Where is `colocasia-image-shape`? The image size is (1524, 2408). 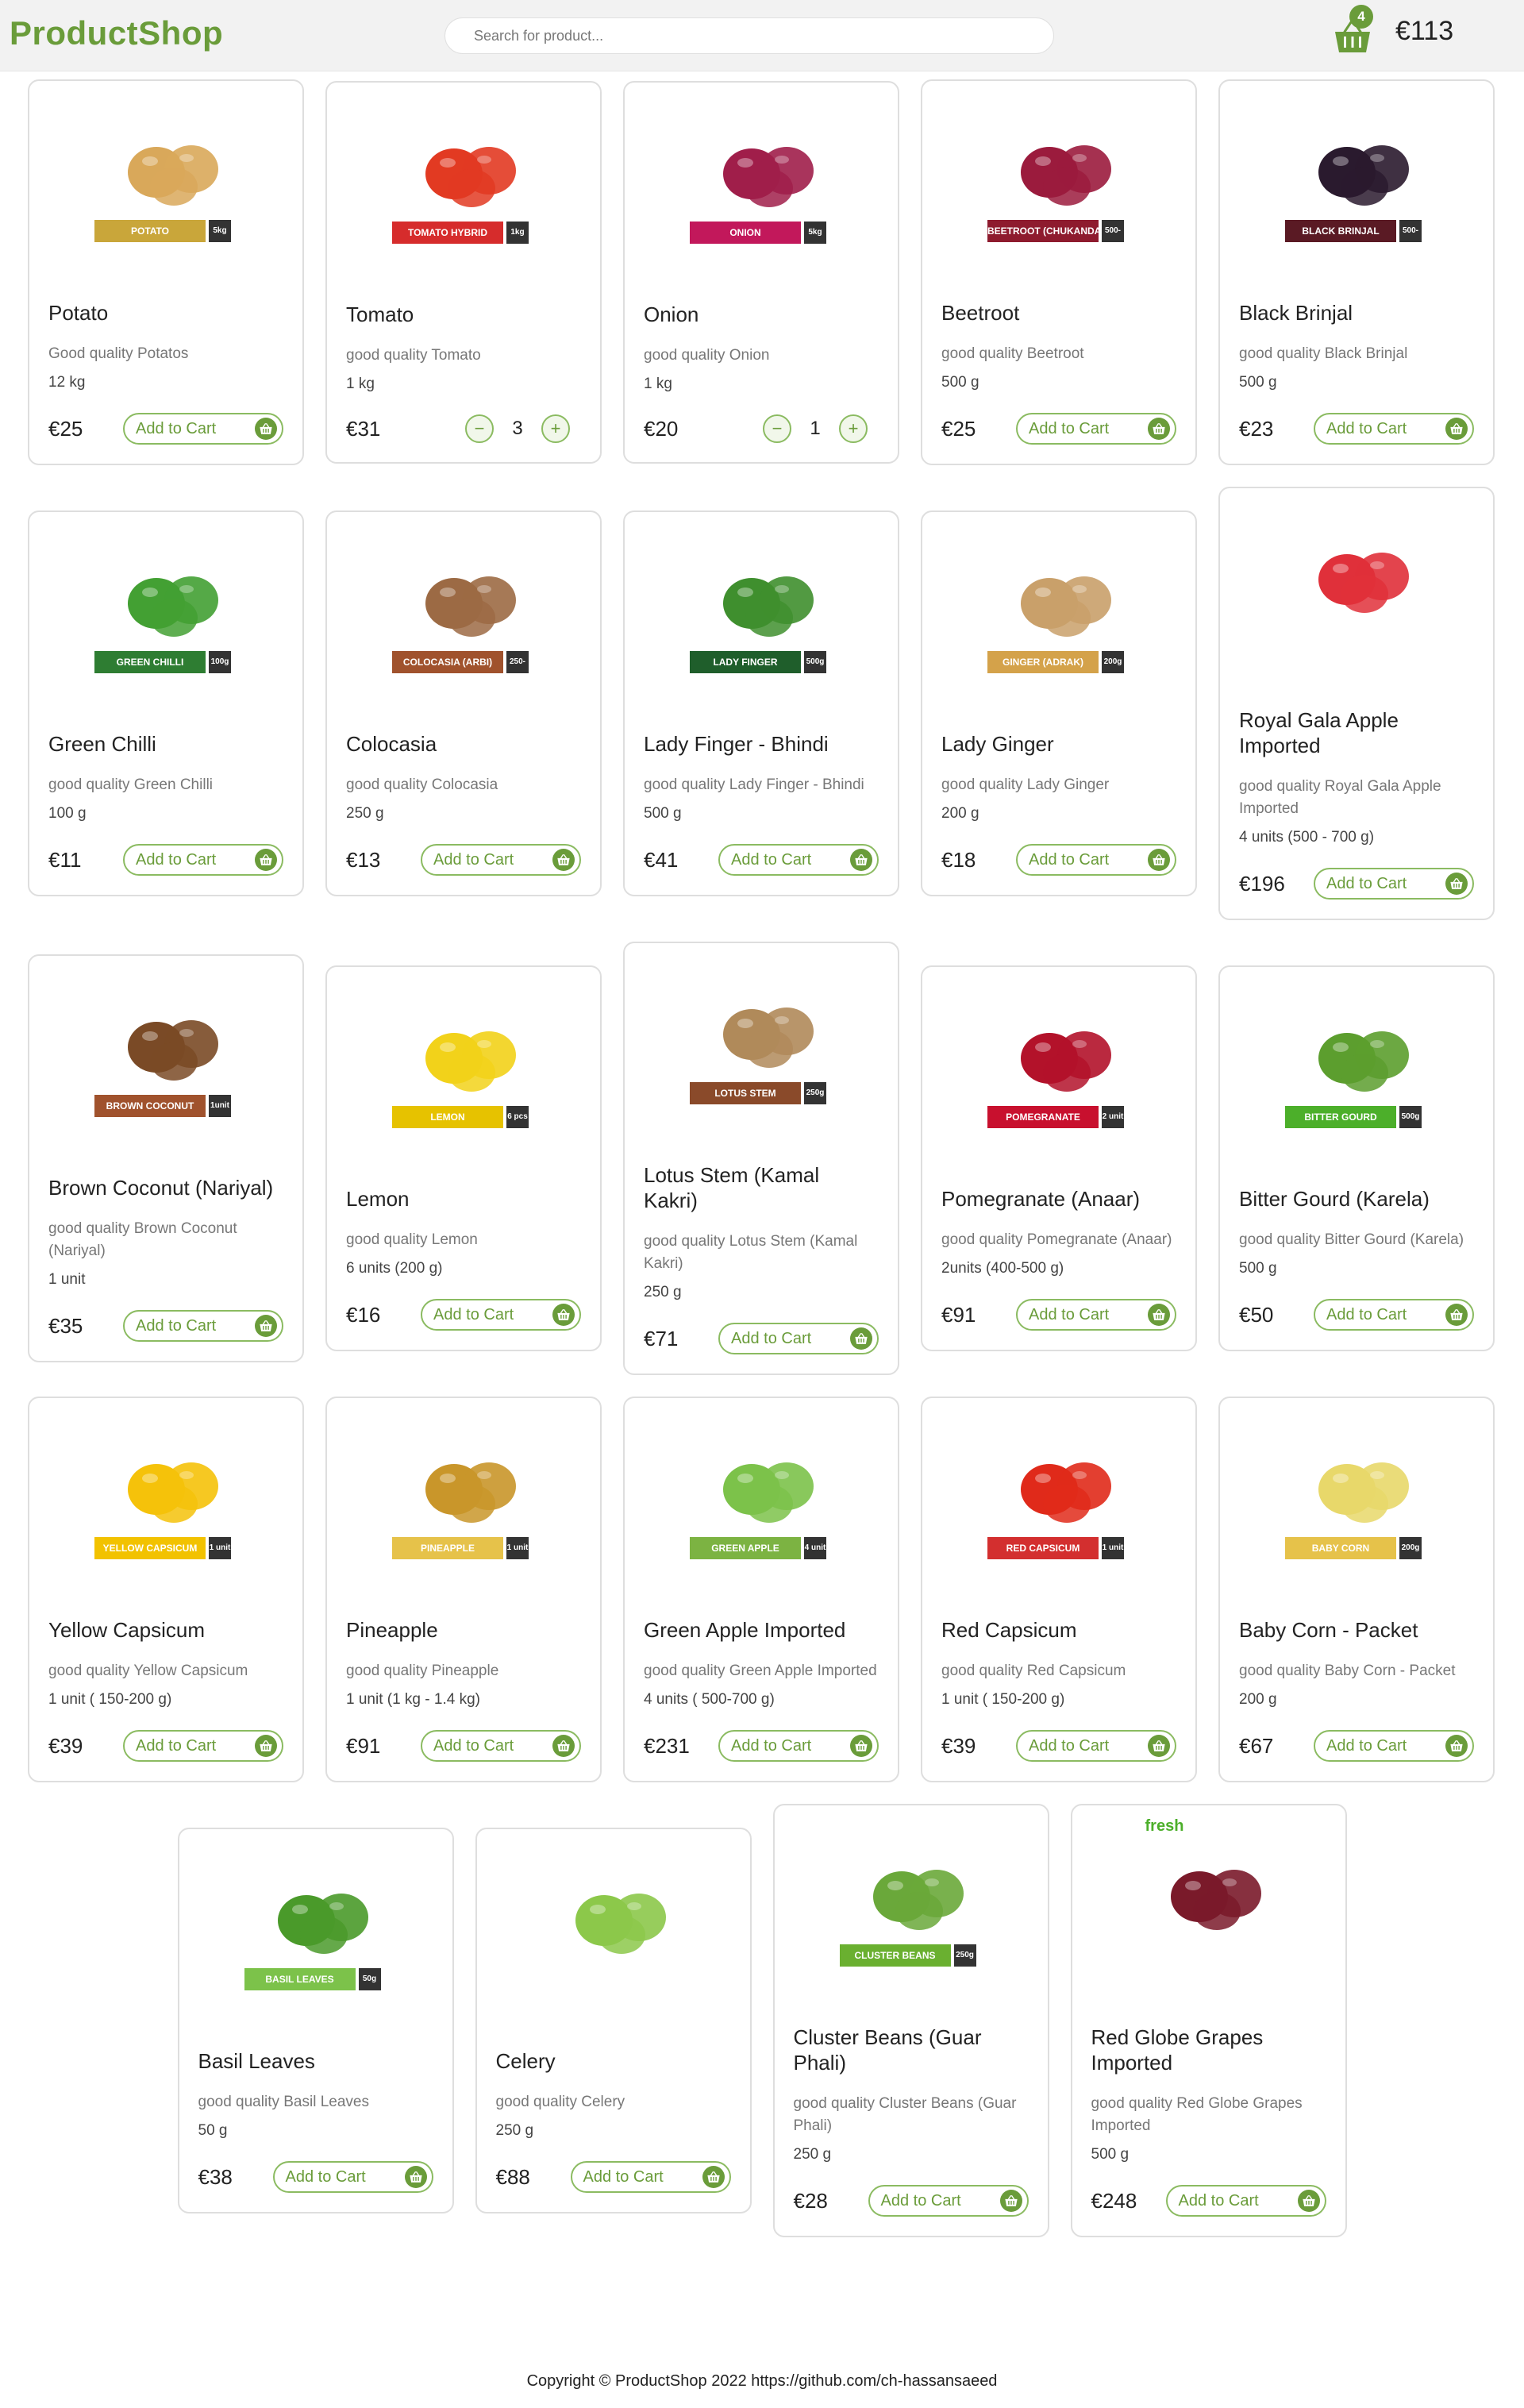
colocasia-image-shape is located at coordinates (470, 606).